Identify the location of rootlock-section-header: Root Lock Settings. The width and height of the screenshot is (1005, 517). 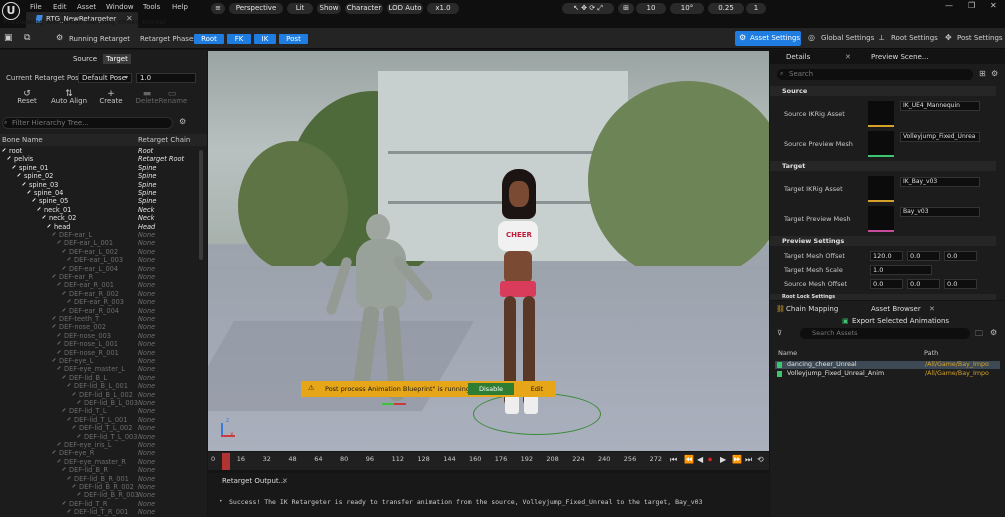
(883, 297).